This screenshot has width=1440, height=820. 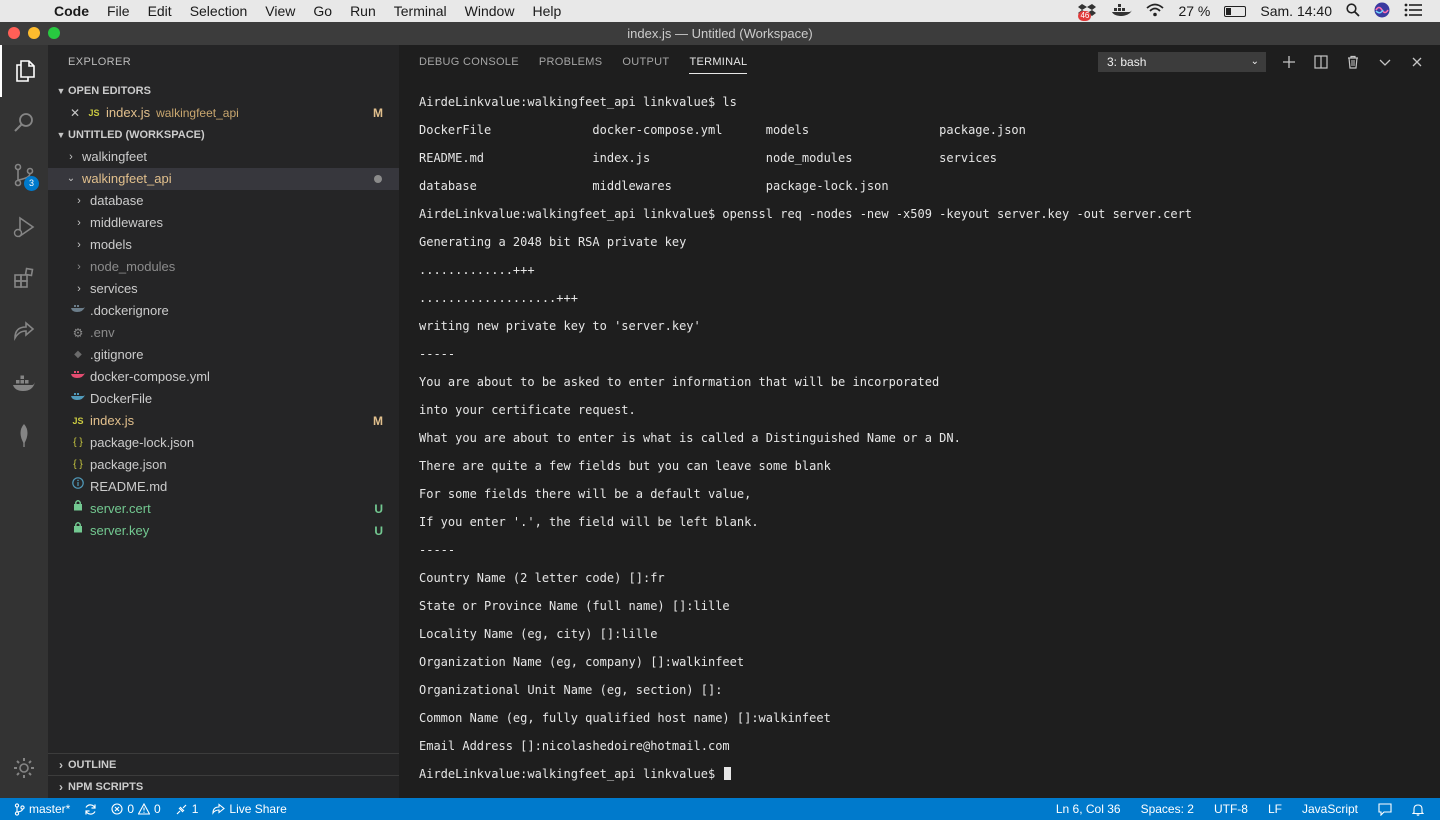 I want to click on end-of-line: LF, so click(x=1275, y=809).